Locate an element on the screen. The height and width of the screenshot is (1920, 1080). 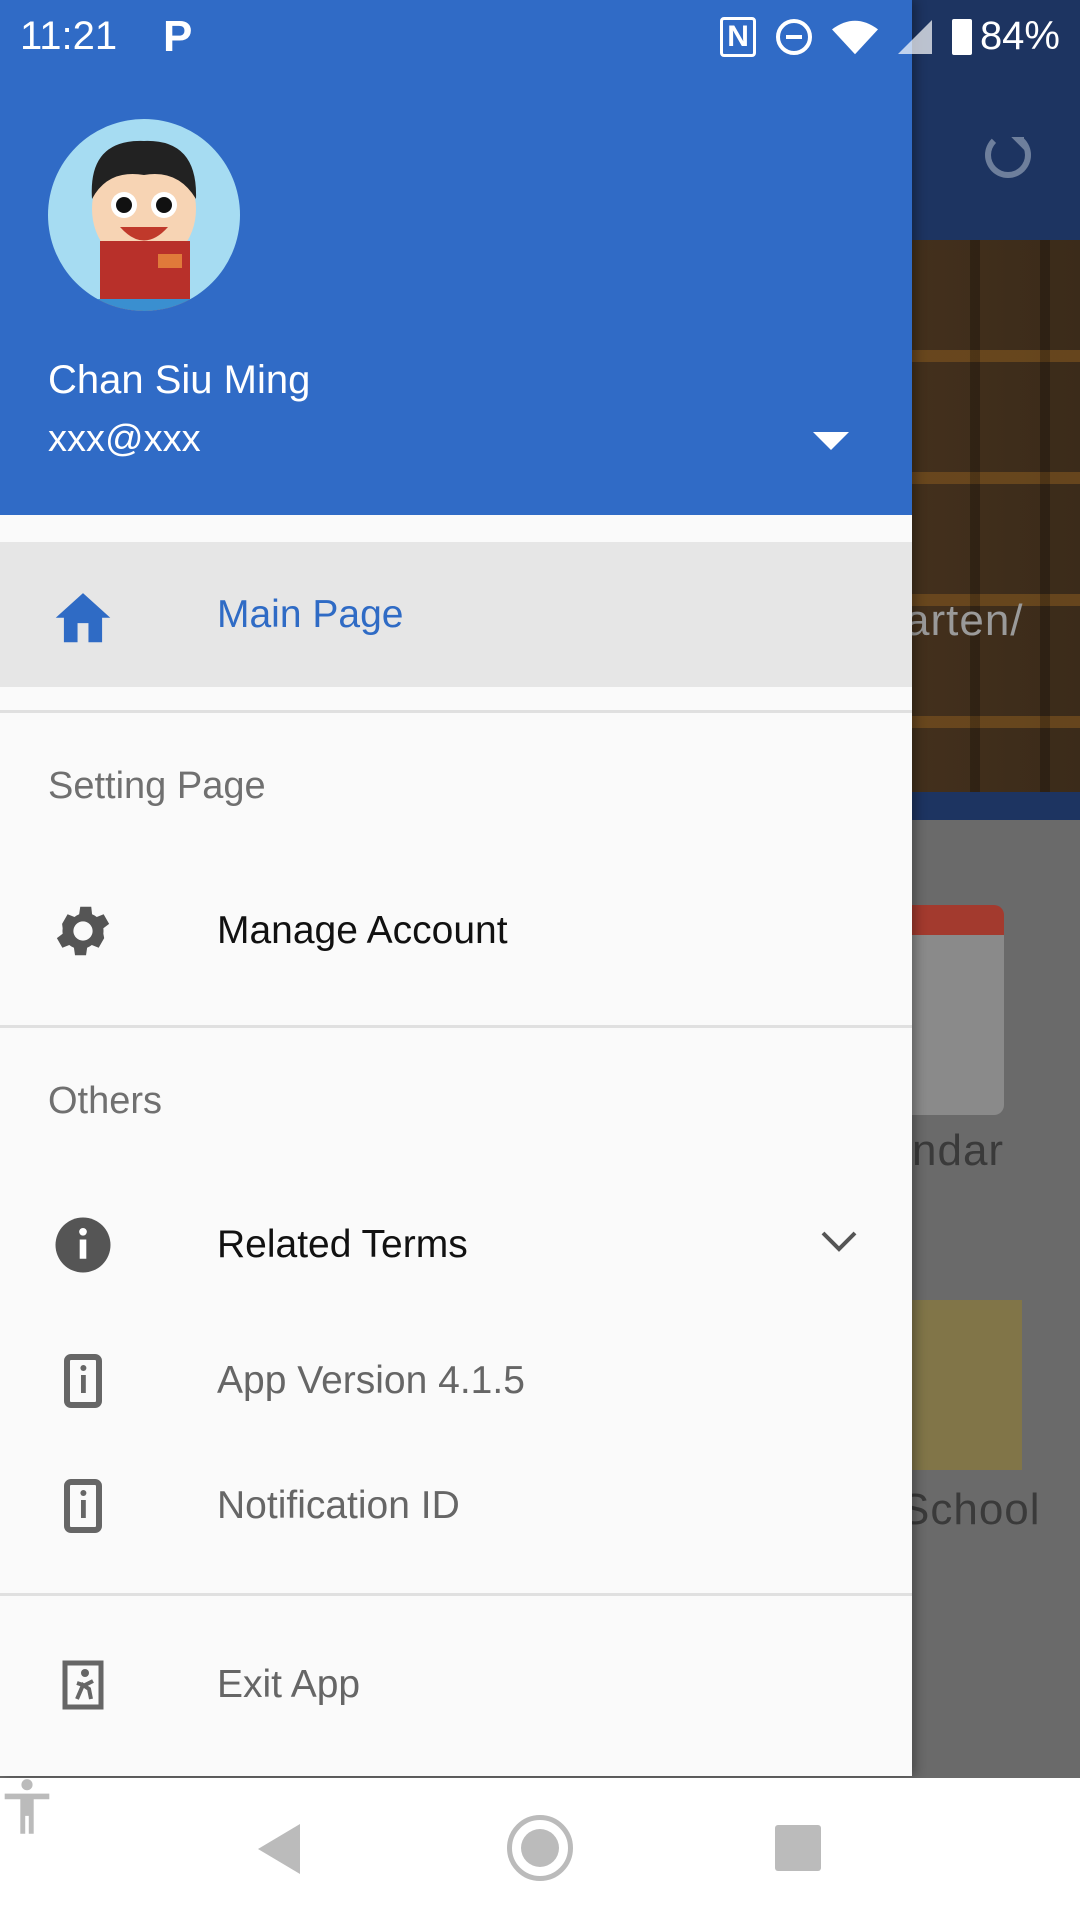
chevron-down-icon is located at coordinates (839, 1242).